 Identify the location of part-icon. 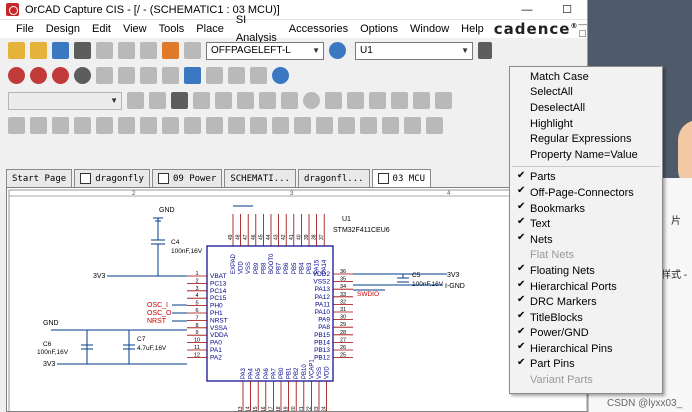
(104, 75).